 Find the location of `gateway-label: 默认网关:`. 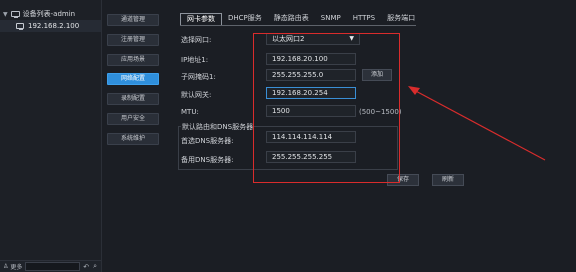

gateway-label: 默认网关: is located at coordinates (196, 95).